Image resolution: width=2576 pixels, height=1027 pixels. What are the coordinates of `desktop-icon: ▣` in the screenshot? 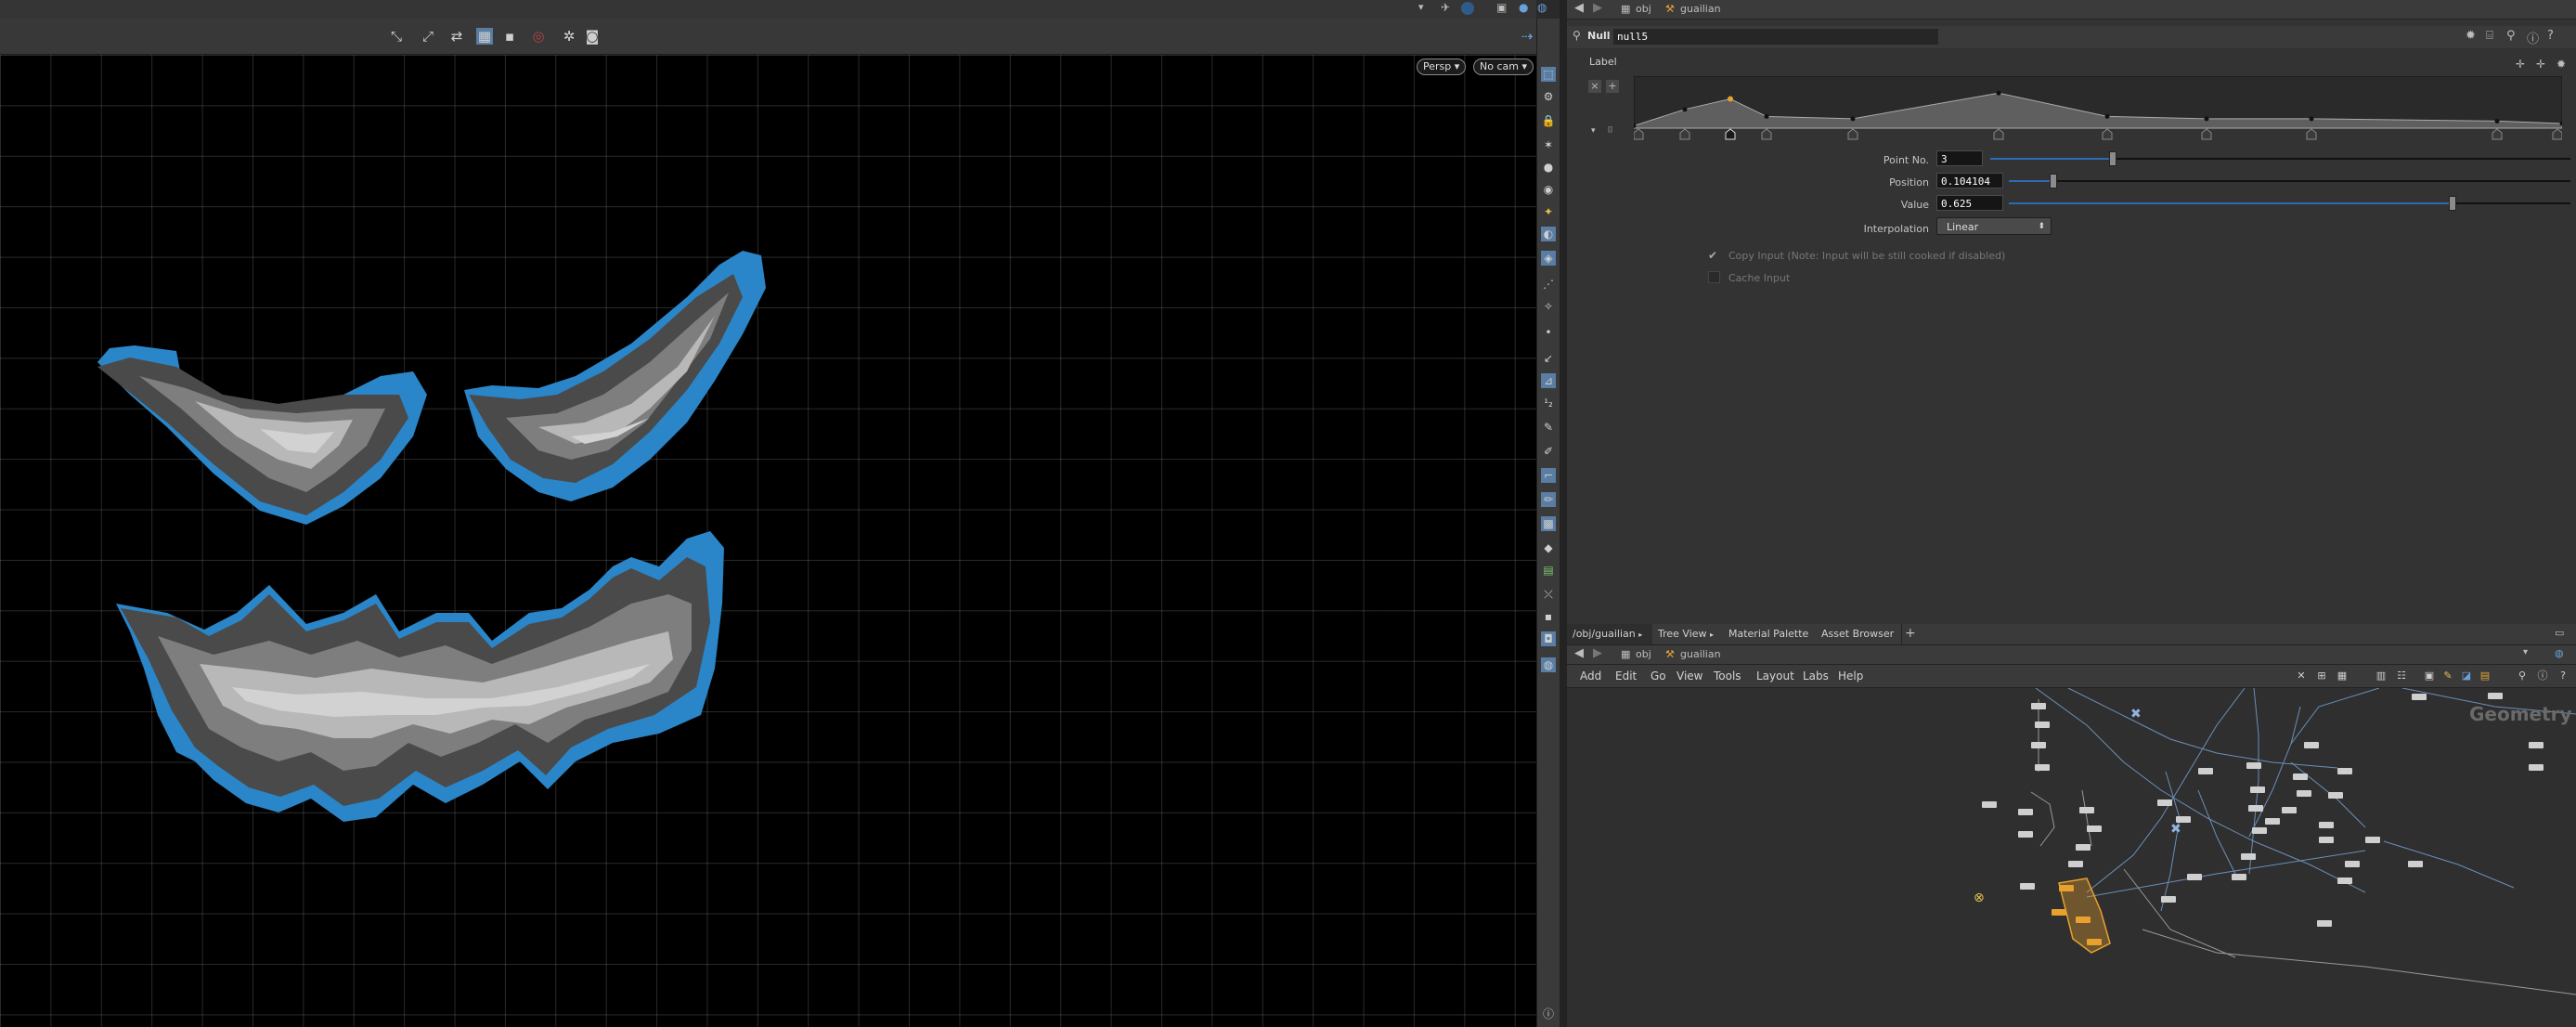 It's located at (1501, 7).